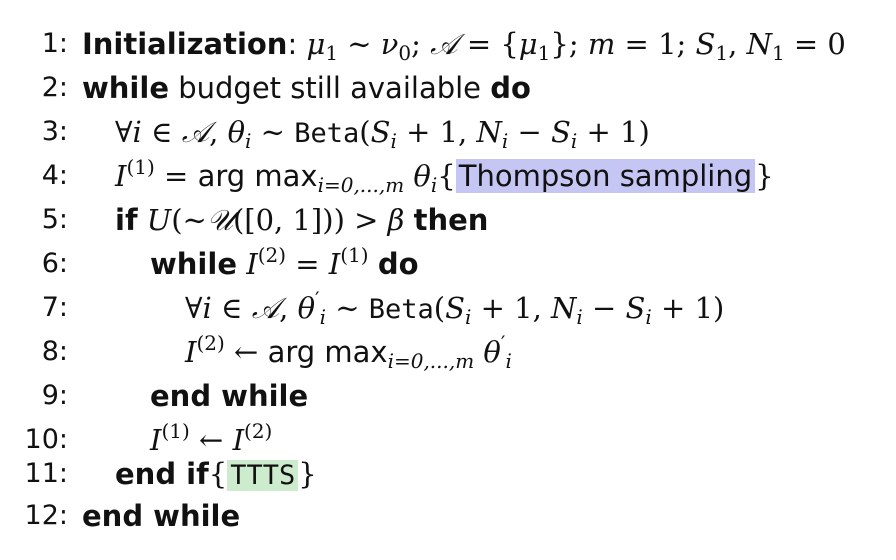  I want to click on keyword-end-if: end if, so click(162, 474).